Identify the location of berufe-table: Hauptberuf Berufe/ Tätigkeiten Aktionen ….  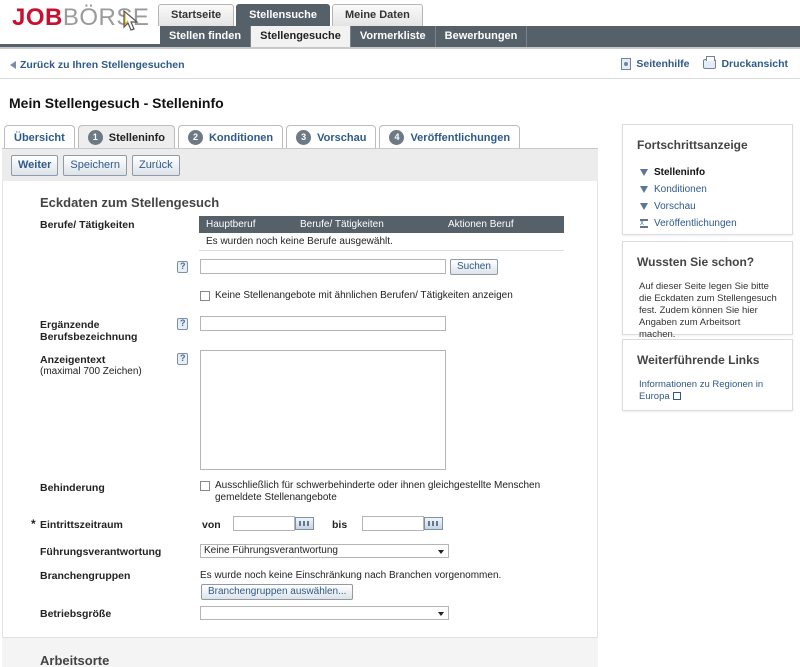
(381, 233).